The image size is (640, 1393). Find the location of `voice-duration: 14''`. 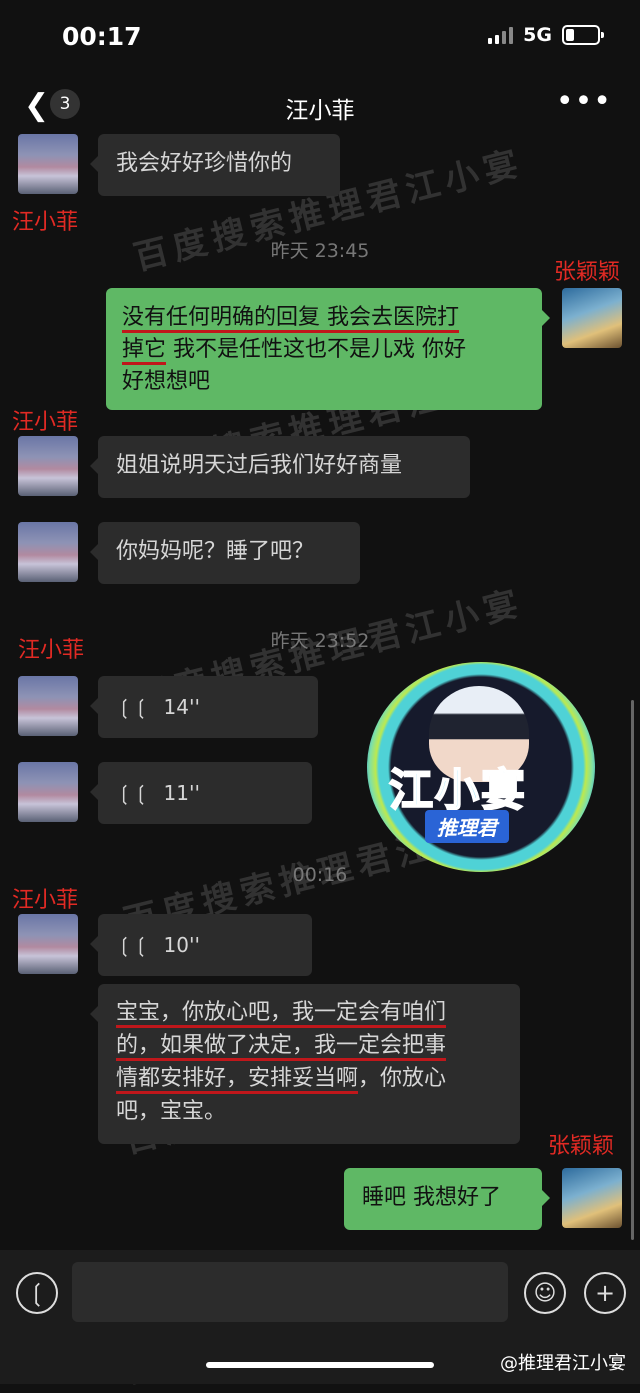

voice-duration: 14'' is located at coordinates (181, 707).